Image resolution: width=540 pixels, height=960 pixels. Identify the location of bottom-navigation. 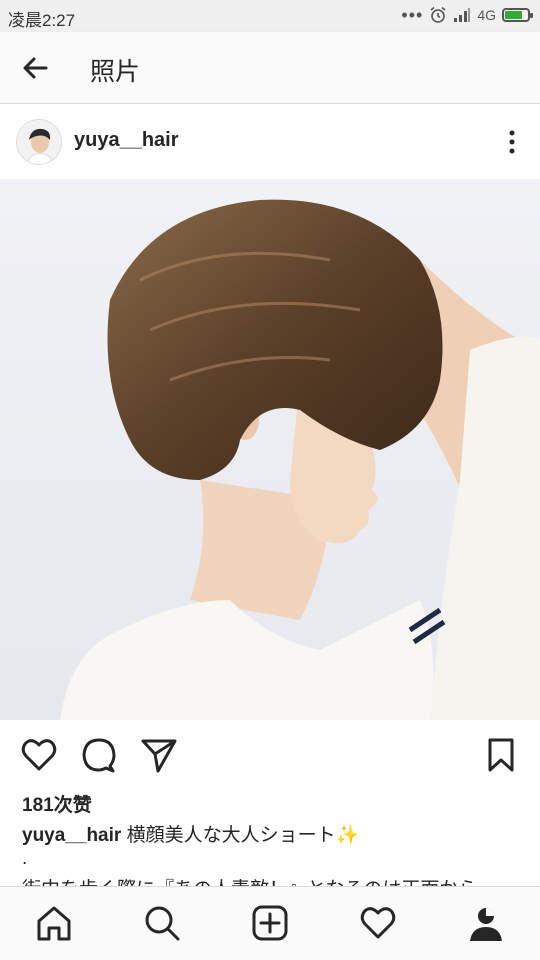
(270, 923).